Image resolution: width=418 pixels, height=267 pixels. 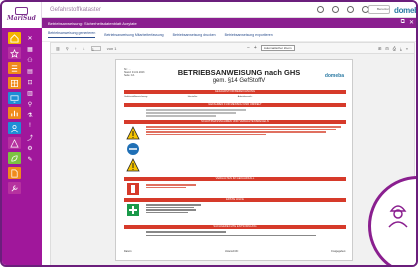 What do you see at coordinates (133, 165) in the screenshot?
I see `ghs-warning-icon` at bounding box center [133, 165].